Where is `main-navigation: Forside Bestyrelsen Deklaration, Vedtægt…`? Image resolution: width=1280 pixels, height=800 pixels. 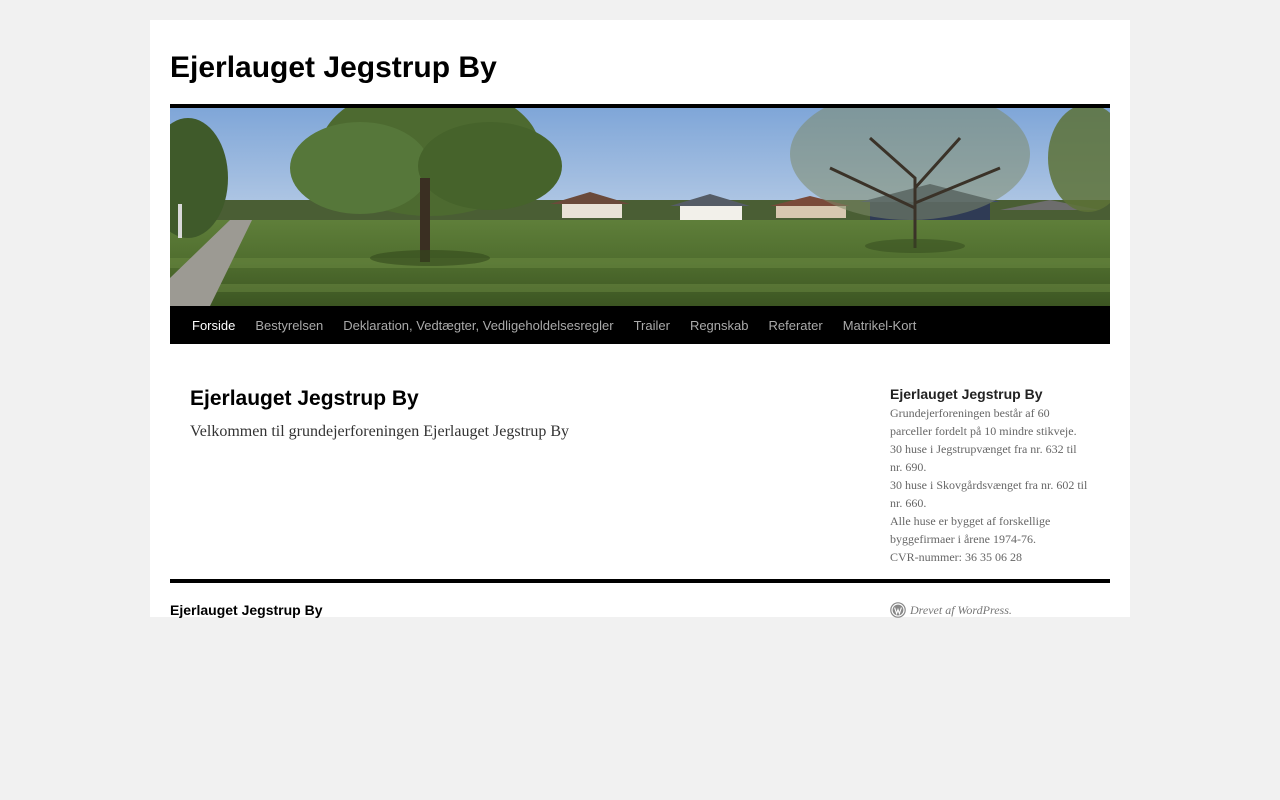 main-navigation: Forside Bestyrelsen Deklaration, Vedtægt… is located at coordinates (640, 325).